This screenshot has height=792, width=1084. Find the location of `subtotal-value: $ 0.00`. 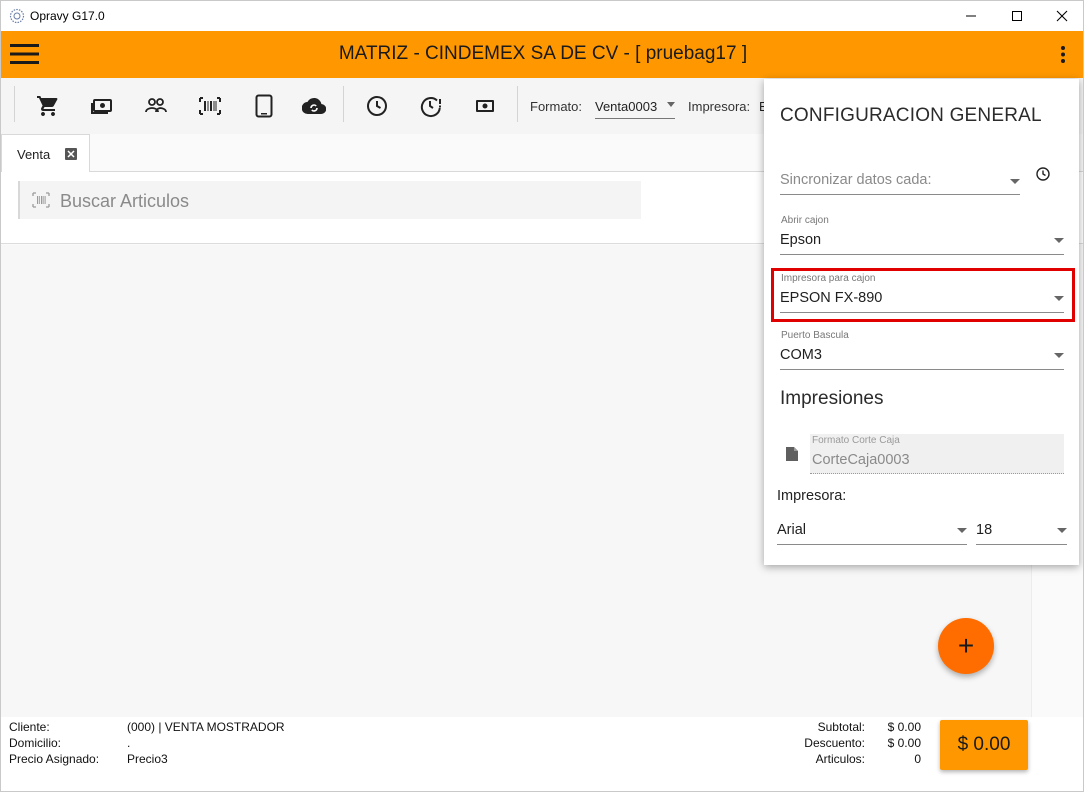

subtotal-value: $ 0.00 is located at coordinates (904, 727).